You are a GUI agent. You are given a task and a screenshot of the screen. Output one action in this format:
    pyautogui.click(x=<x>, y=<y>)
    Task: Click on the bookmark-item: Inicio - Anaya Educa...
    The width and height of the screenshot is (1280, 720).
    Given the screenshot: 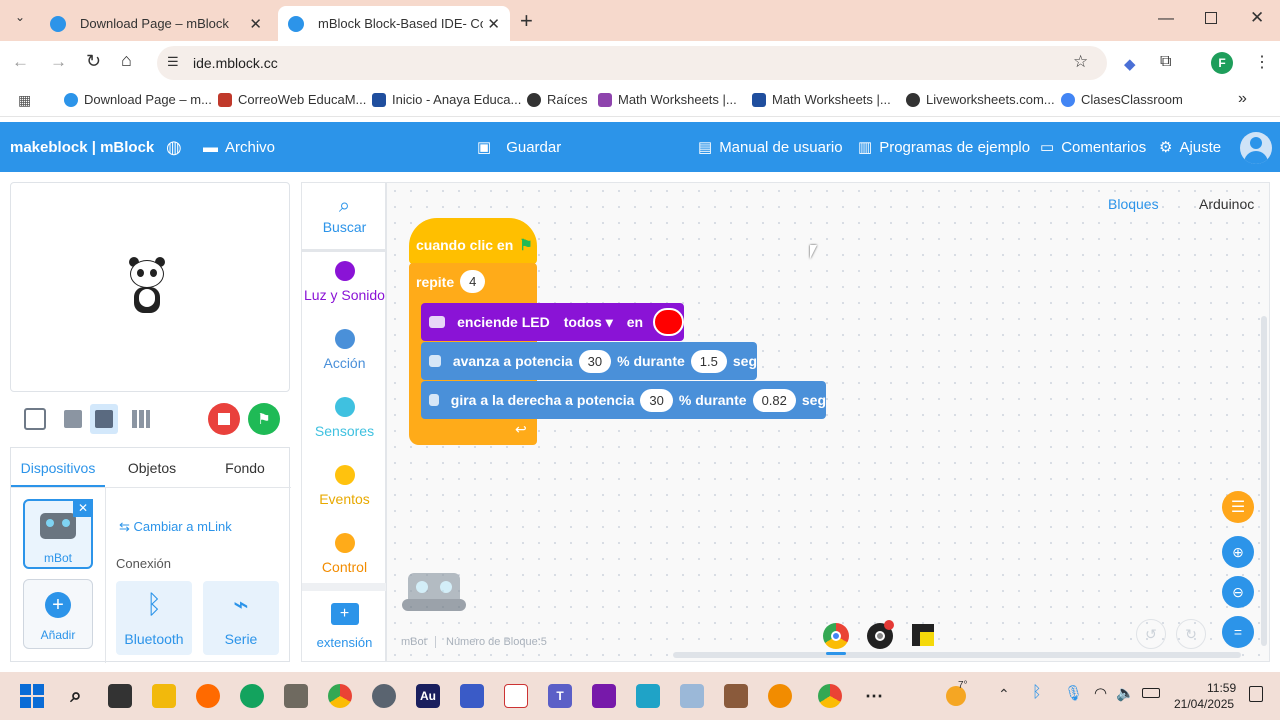 What is the action you would take?
    pyautogui.click(x=446, y=99)
    